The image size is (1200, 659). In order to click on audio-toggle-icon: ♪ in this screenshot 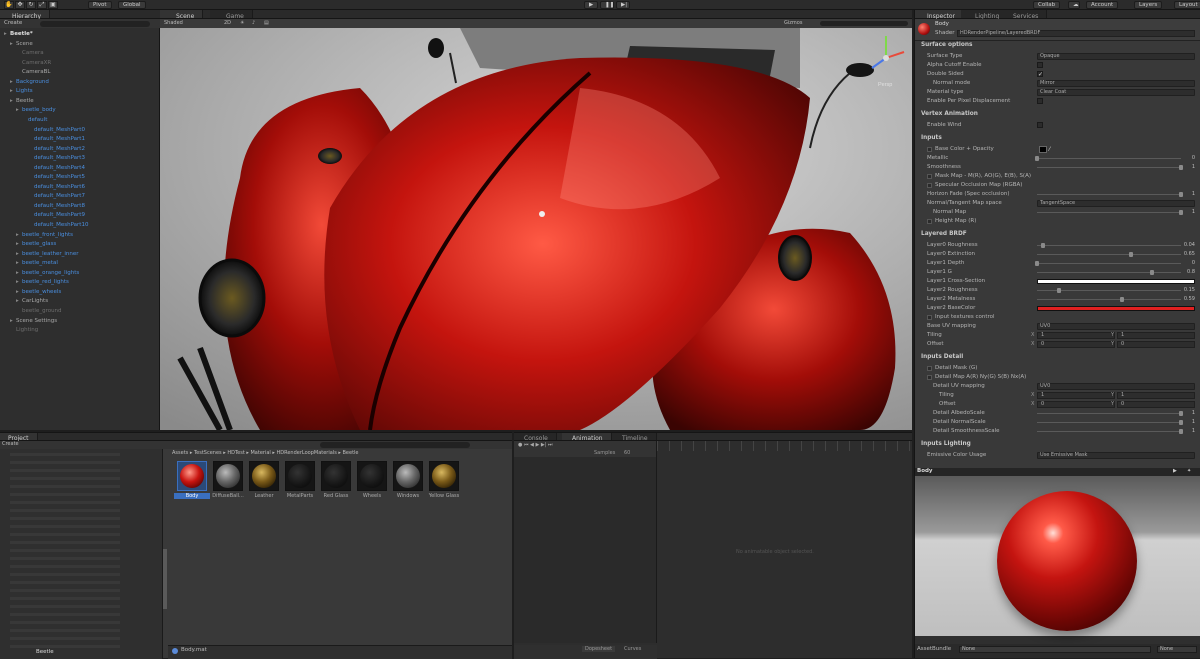, I will do `click(253, 23)`.